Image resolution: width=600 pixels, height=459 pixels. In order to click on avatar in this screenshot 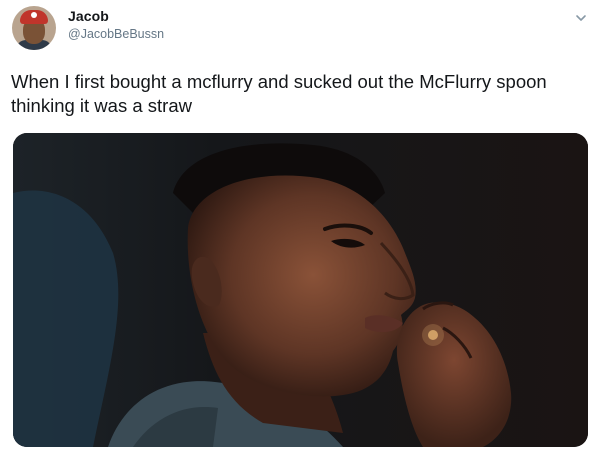, I will do `click(34, 28)`.